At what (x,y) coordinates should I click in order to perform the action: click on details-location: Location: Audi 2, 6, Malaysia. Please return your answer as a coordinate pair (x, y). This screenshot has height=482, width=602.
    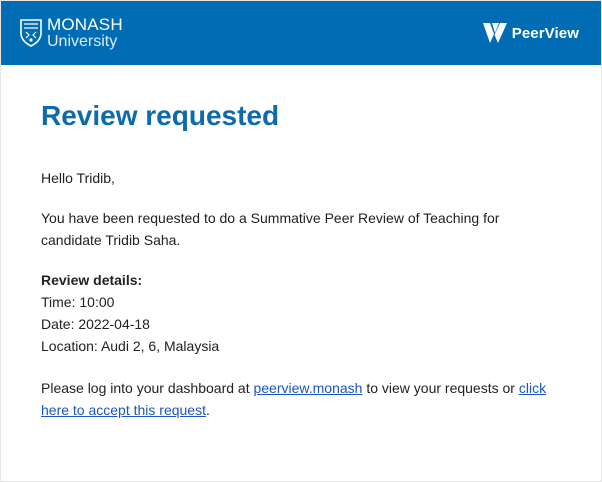
    Looking at the image, I should click on (130, 346).